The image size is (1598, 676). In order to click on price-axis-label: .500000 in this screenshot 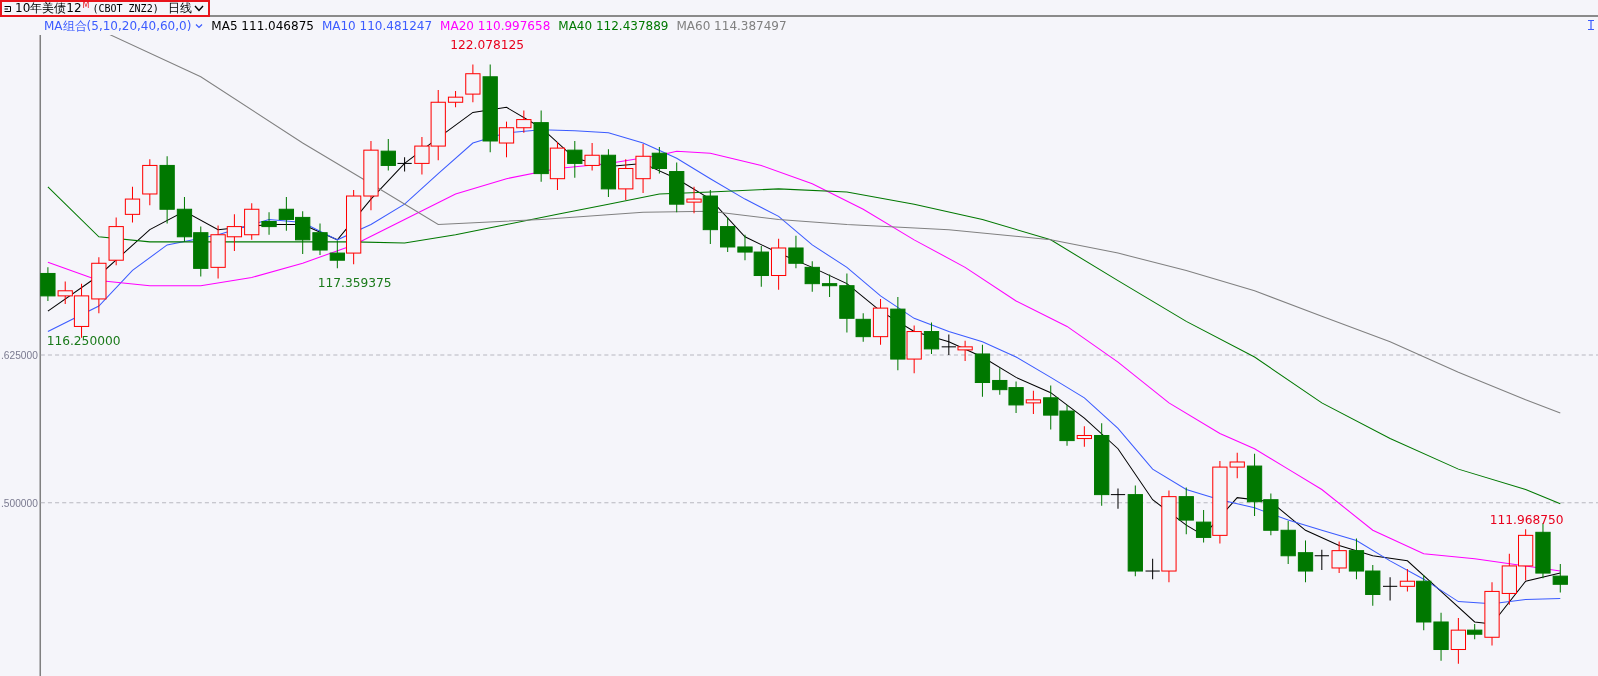, I will do `click(19, 503)`.